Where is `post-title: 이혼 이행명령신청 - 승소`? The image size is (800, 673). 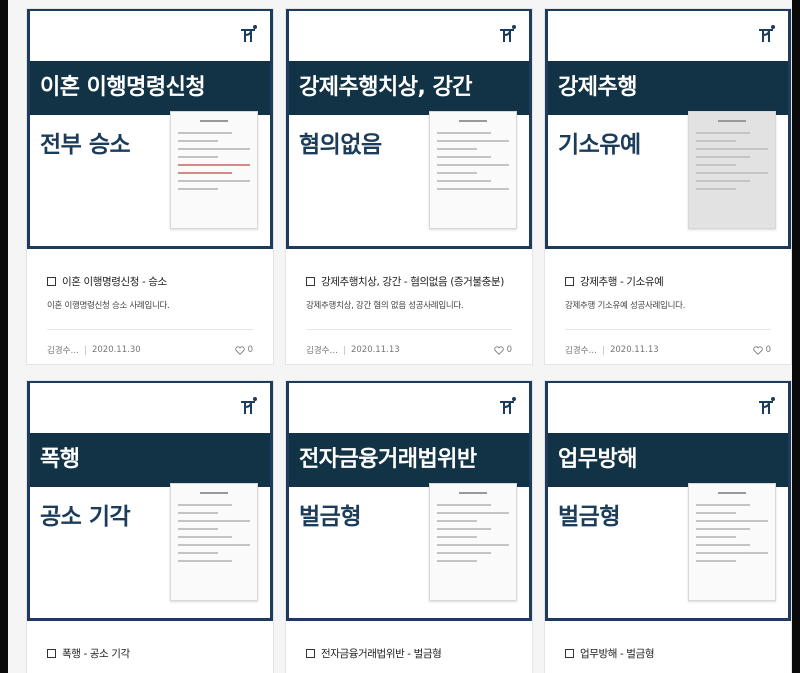
post-title: 이혼 이행명령신청 - 승소 is located at coordinates (150, 281).